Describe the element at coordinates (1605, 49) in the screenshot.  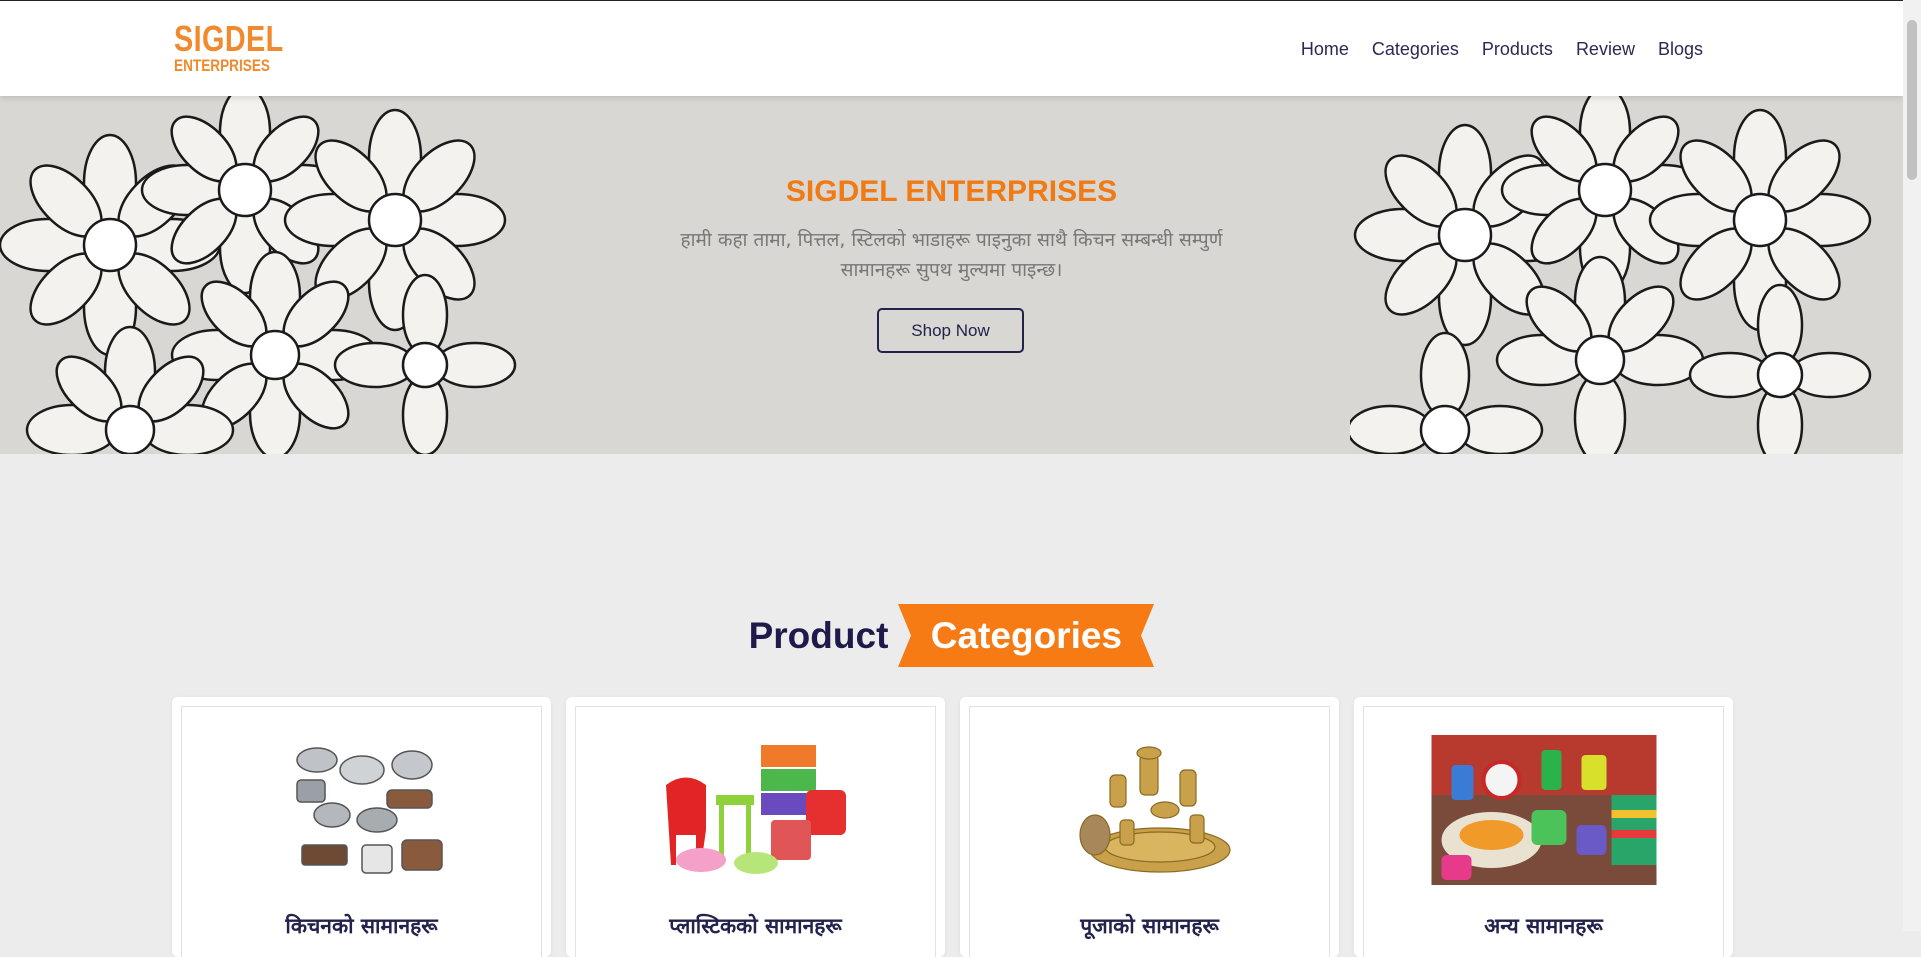
I see `nav-review: Review` at that location.